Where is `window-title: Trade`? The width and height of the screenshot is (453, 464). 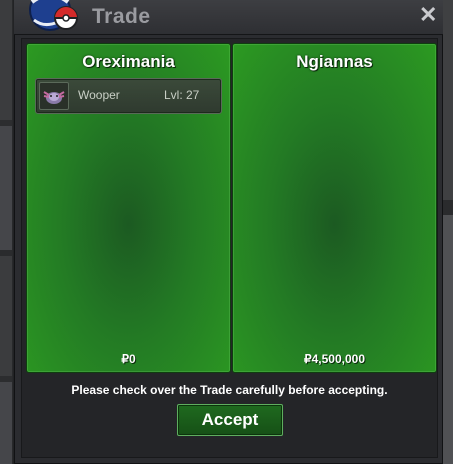 window-title: Trade is located at coordinates (121, 16).